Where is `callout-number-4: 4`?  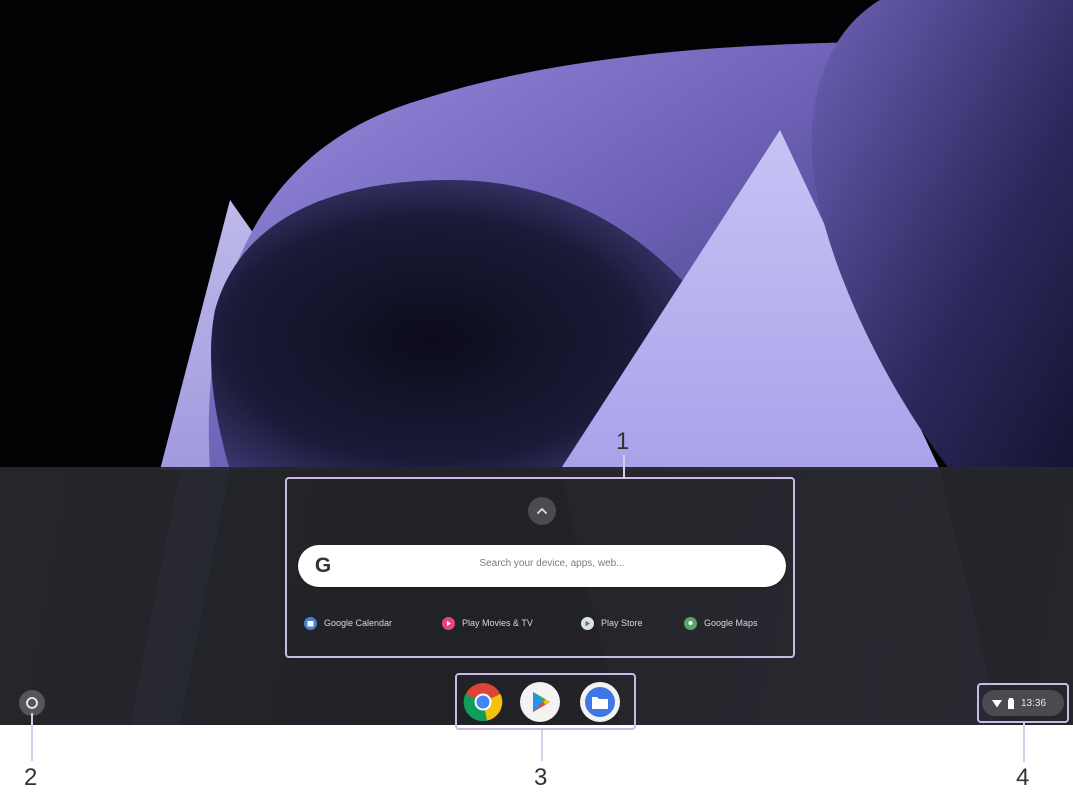
callout-number-4: 4 is located at coordinates (1023, 777).